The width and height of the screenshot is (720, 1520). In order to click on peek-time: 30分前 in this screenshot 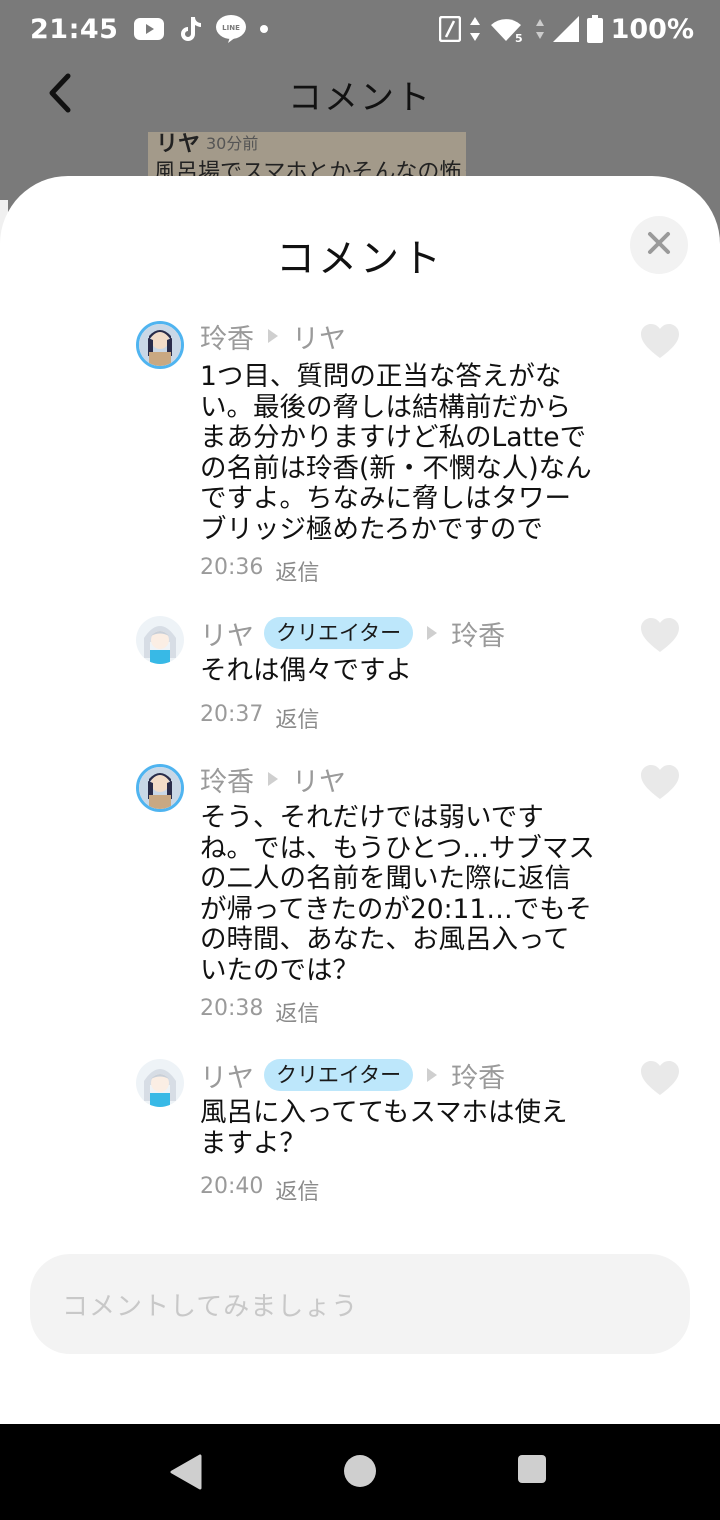, I will do `click(232, 143)`.